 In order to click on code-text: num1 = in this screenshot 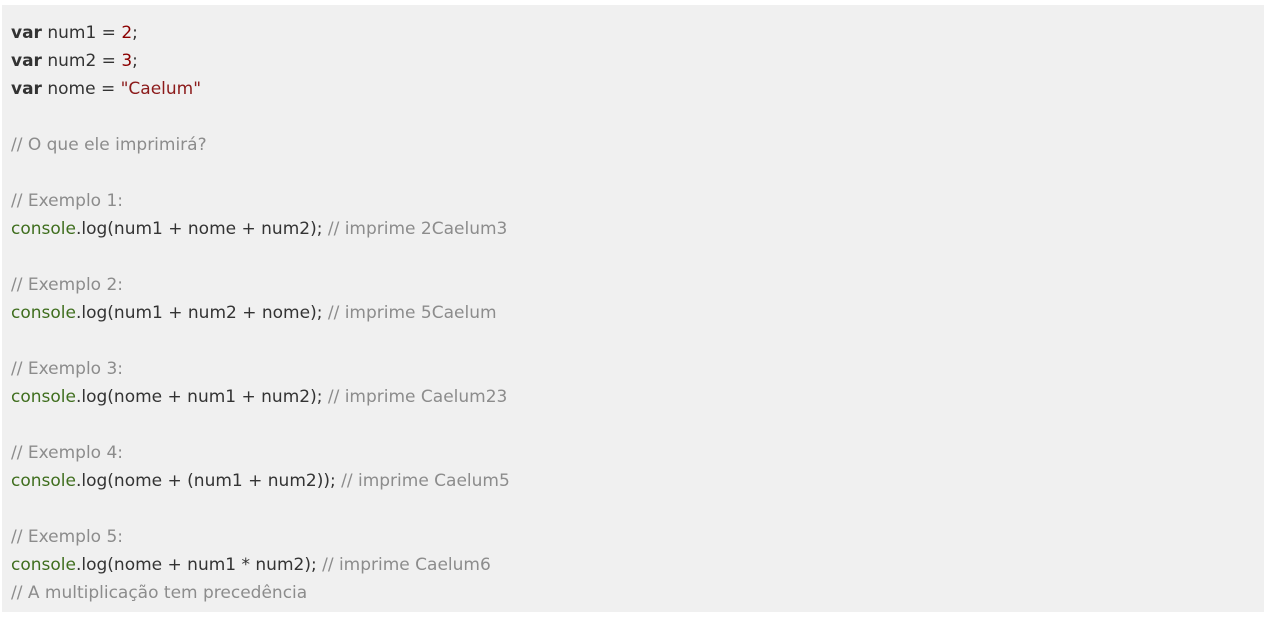, I will do `click(81, 33)`.